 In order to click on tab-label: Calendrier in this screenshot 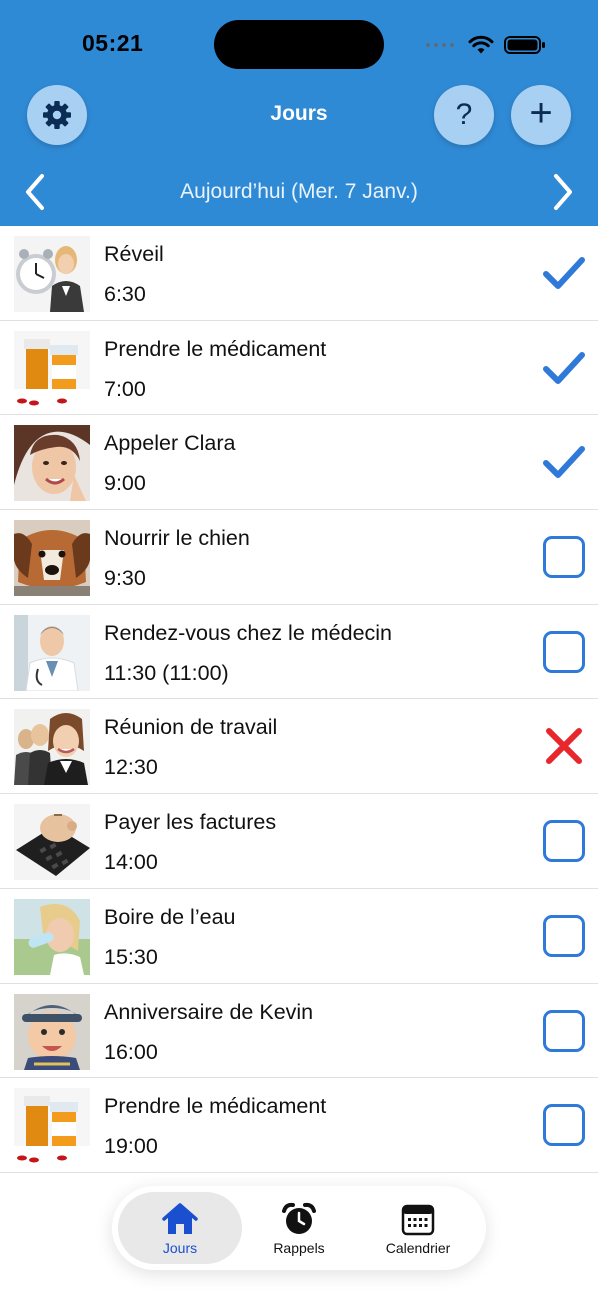, I will do `click(418, 1248)`.